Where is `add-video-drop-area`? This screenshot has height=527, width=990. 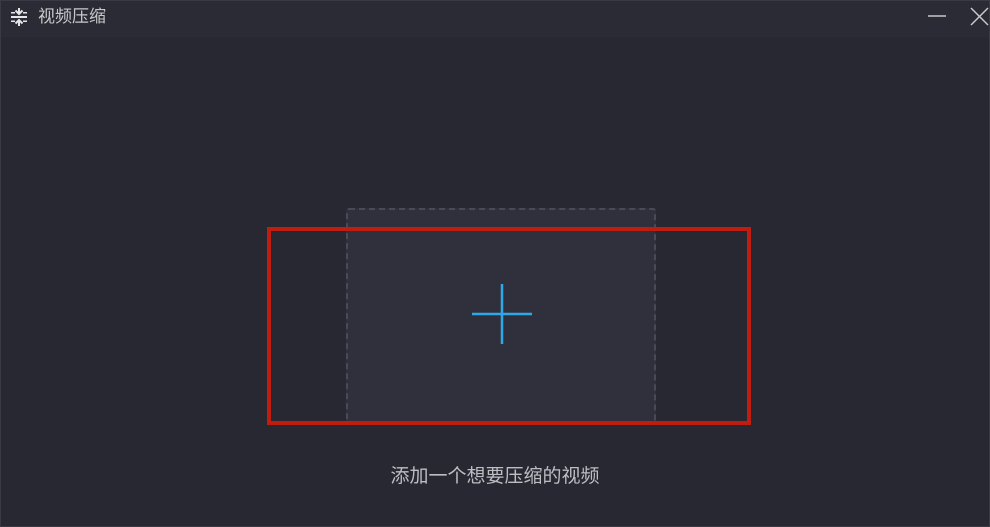 add-video-drop-area is located at coordinates (501, 315).